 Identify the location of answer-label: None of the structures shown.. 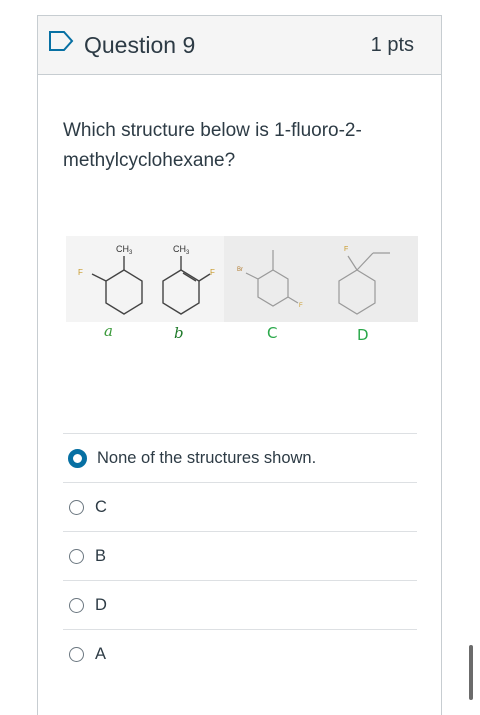
(207, 457).